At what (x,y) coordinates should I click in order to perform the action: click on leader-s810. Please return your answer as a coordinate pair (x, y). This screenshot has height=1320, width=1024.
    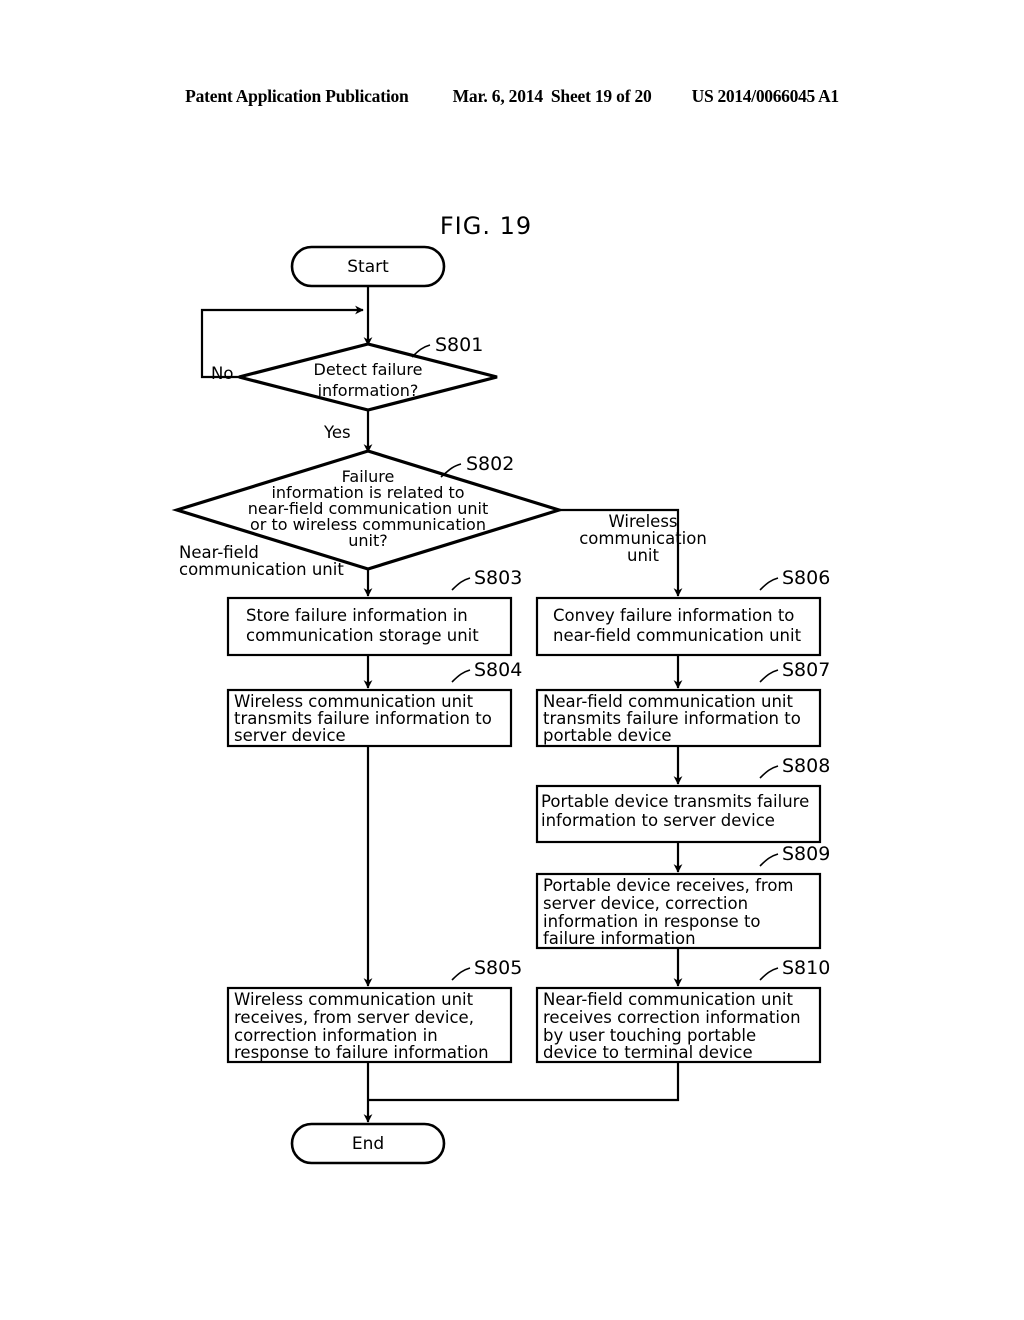
    Looking at the image, I should click on (769, 974).